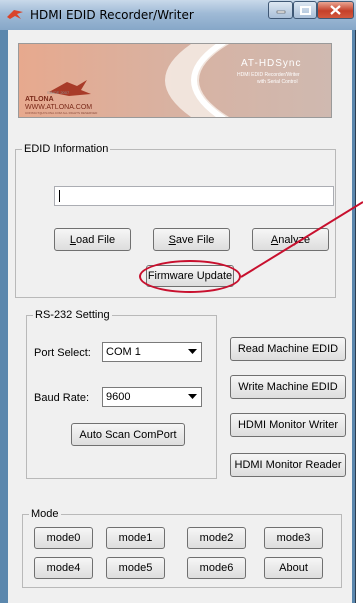 The image size is (363, 603). Describe the element at coordinates (277, 82) in the screenshot. I see `logo-subtitle-2: with Serial Control` at that location.